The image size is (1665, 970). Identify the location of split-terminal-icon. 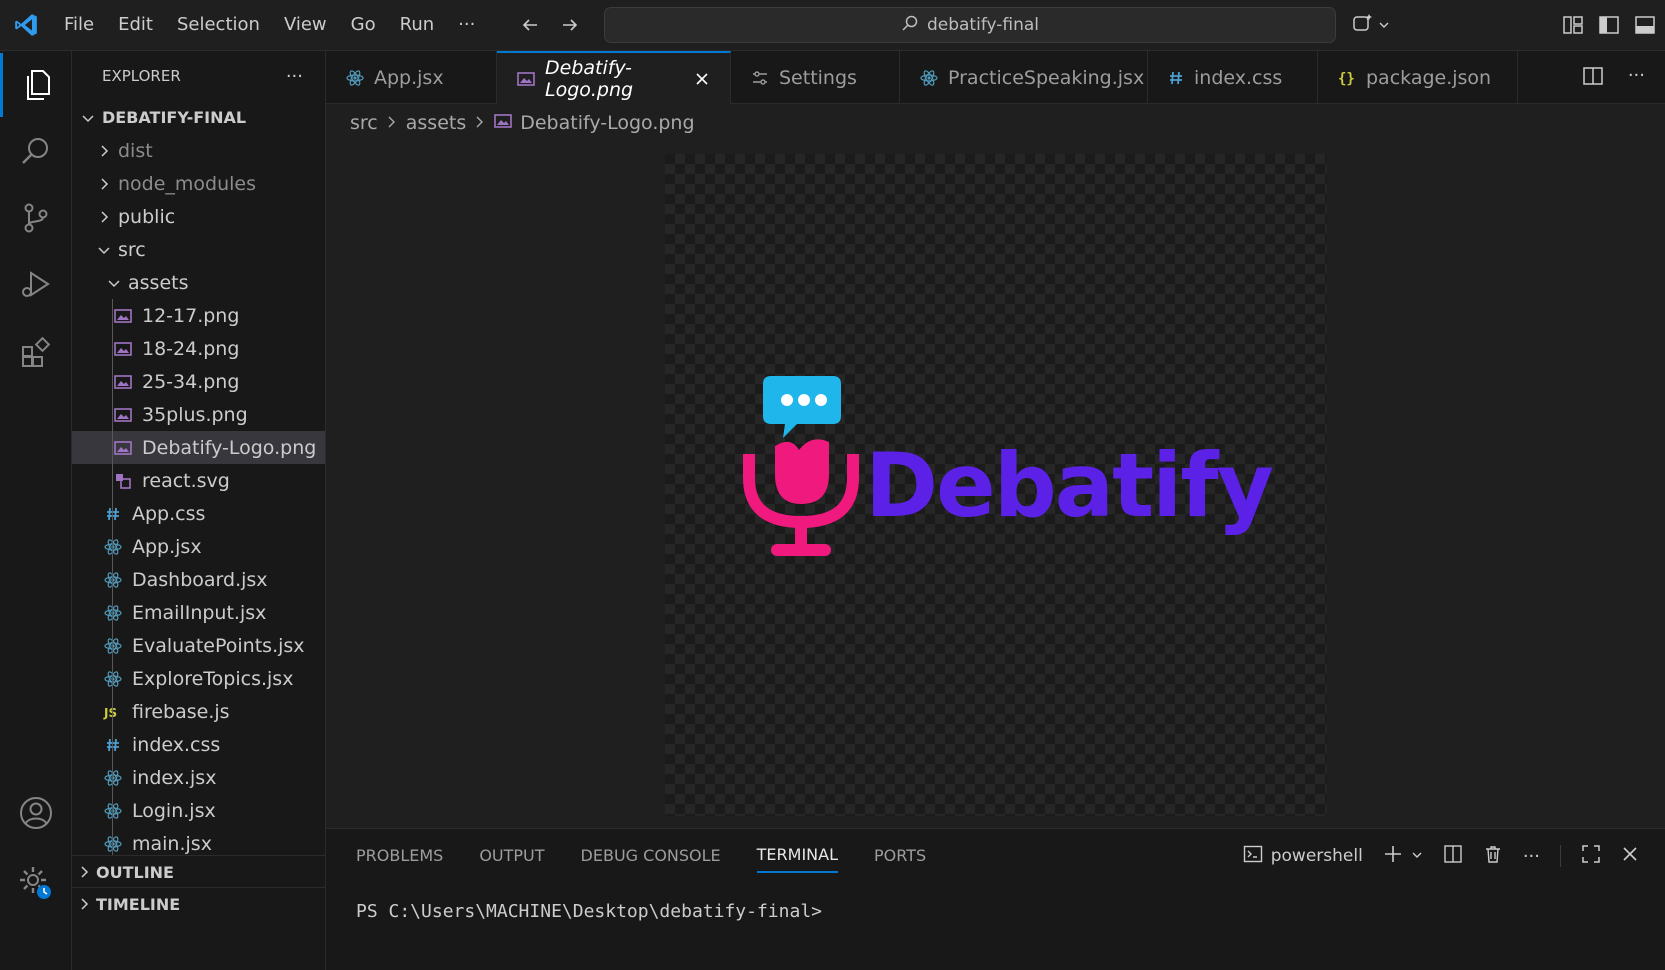
(1453, 856).